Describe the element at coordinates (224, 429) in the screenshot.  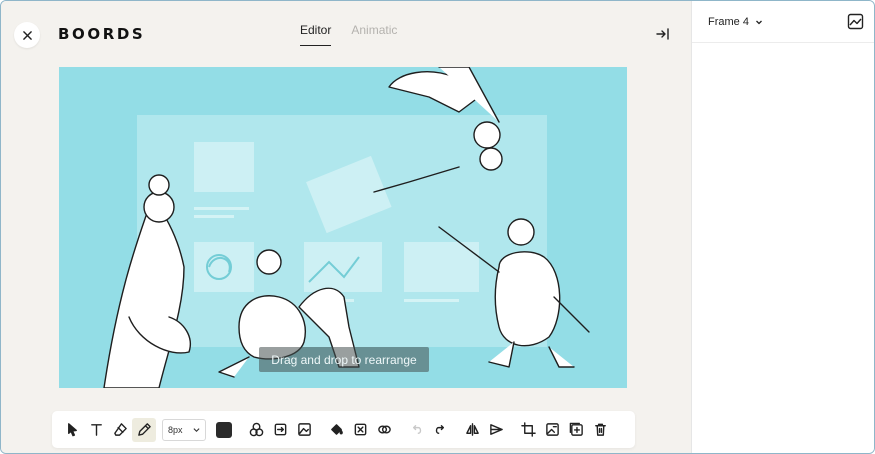
I see `color-picker-swatch` at that location.